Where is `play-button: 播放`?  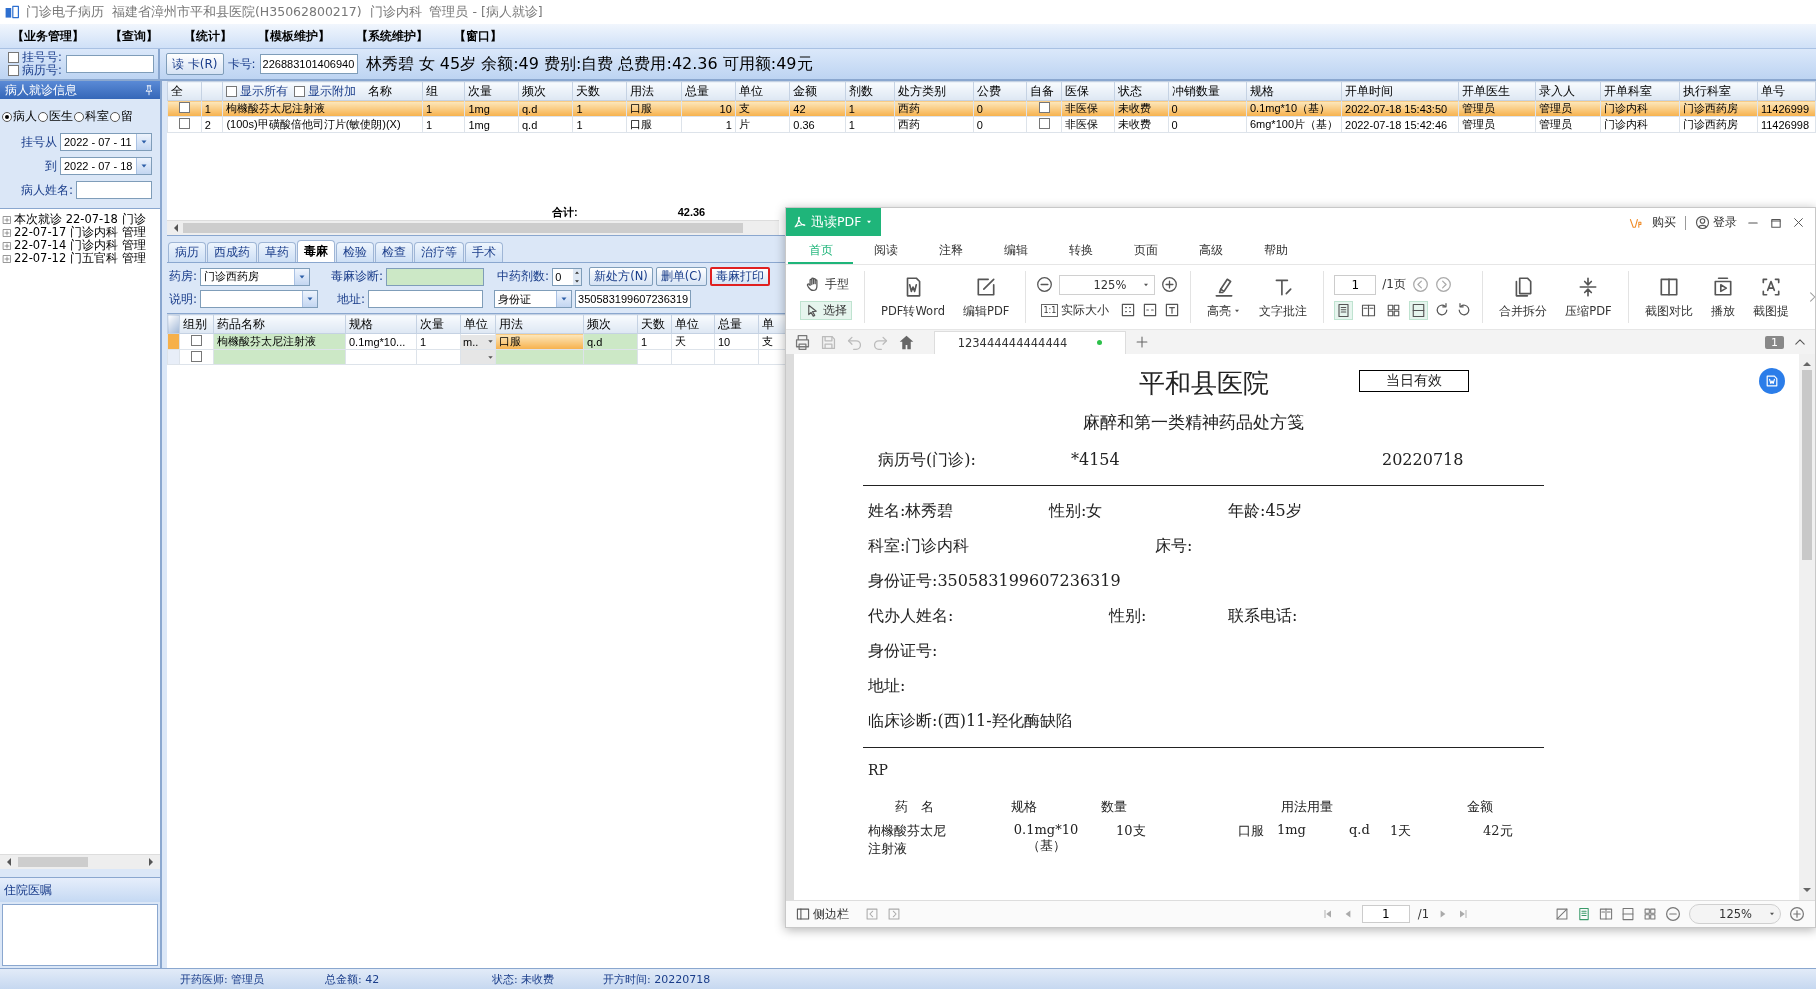
play-button: 播放 is located at coordinates (1722, 297).